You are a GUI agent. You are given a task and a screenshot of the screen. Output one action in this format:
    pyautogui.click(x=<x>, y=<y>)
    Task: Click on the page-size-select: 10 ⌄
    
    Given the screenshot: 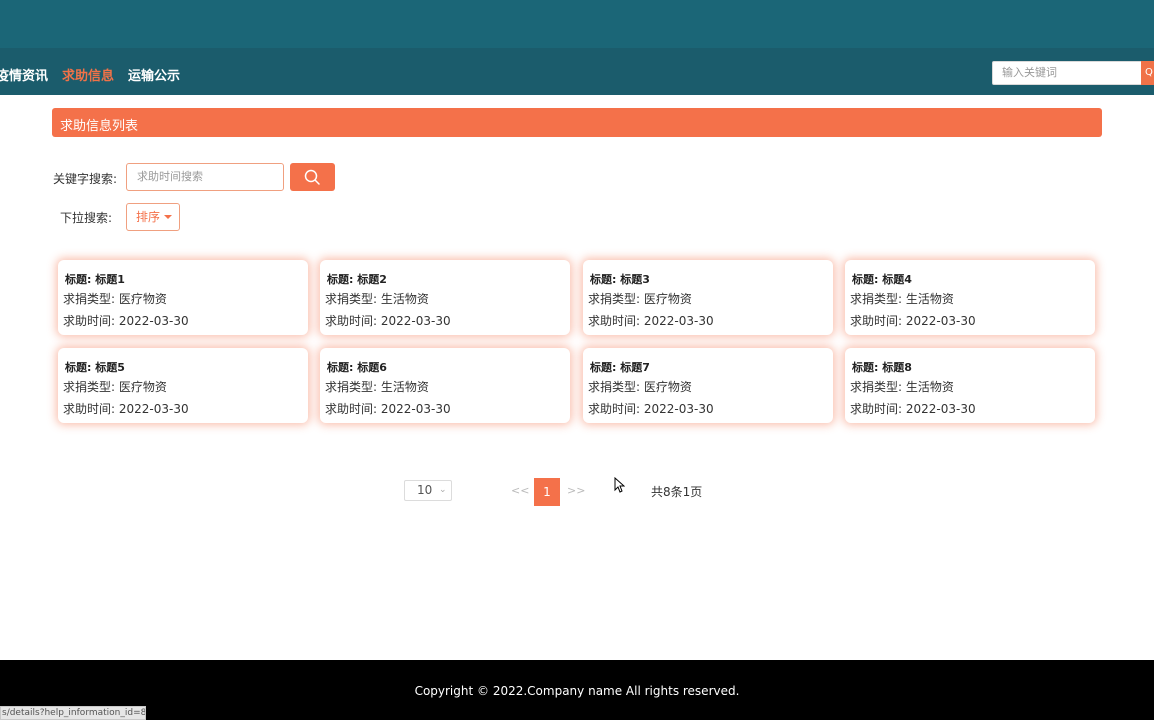 What is the action you would take?
    pyautogui.click(x=428, y=490)
    